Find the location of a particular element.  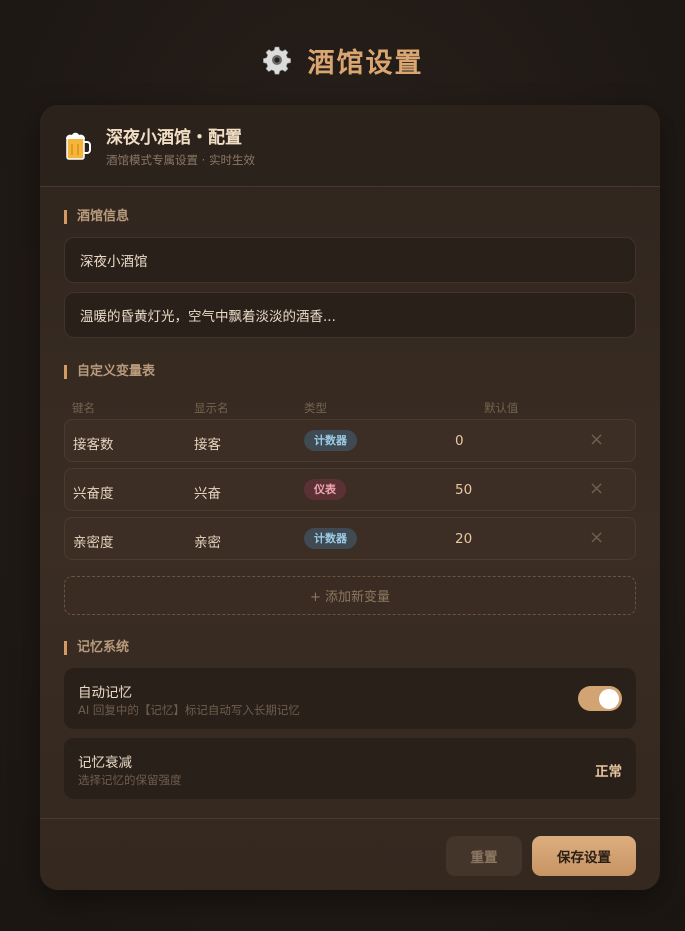

section-memory-label: 记忆系统 is located at coordinates (96, 648).